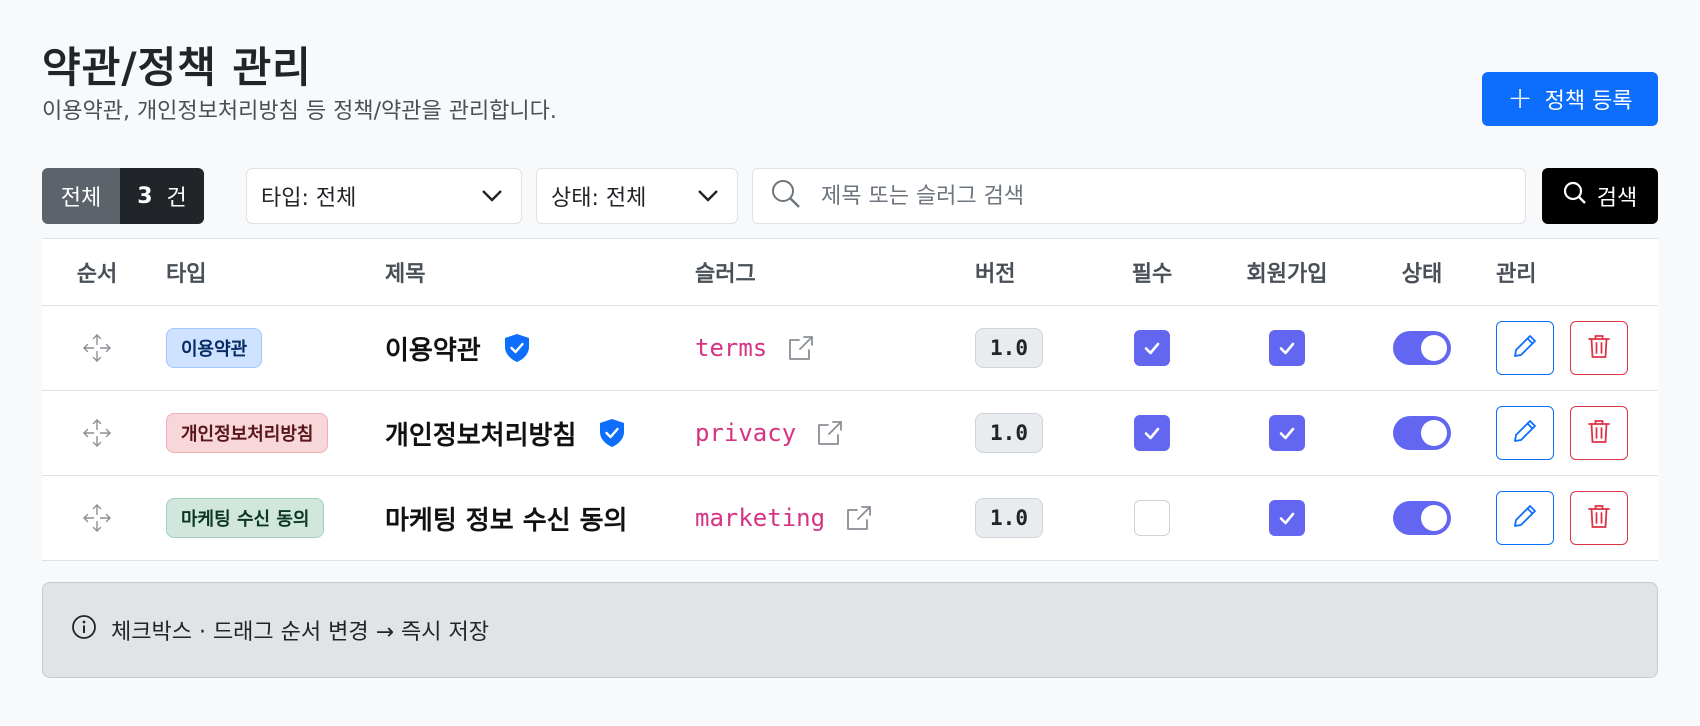 The width and height of the screenshot is (1700, 726). Describe the element at coordinates (299, 111) in the screenshot. I see `page-subtitle: 이용약관, 개인정보처리방침 등 정책/약관을 관리합니다.` at that location.